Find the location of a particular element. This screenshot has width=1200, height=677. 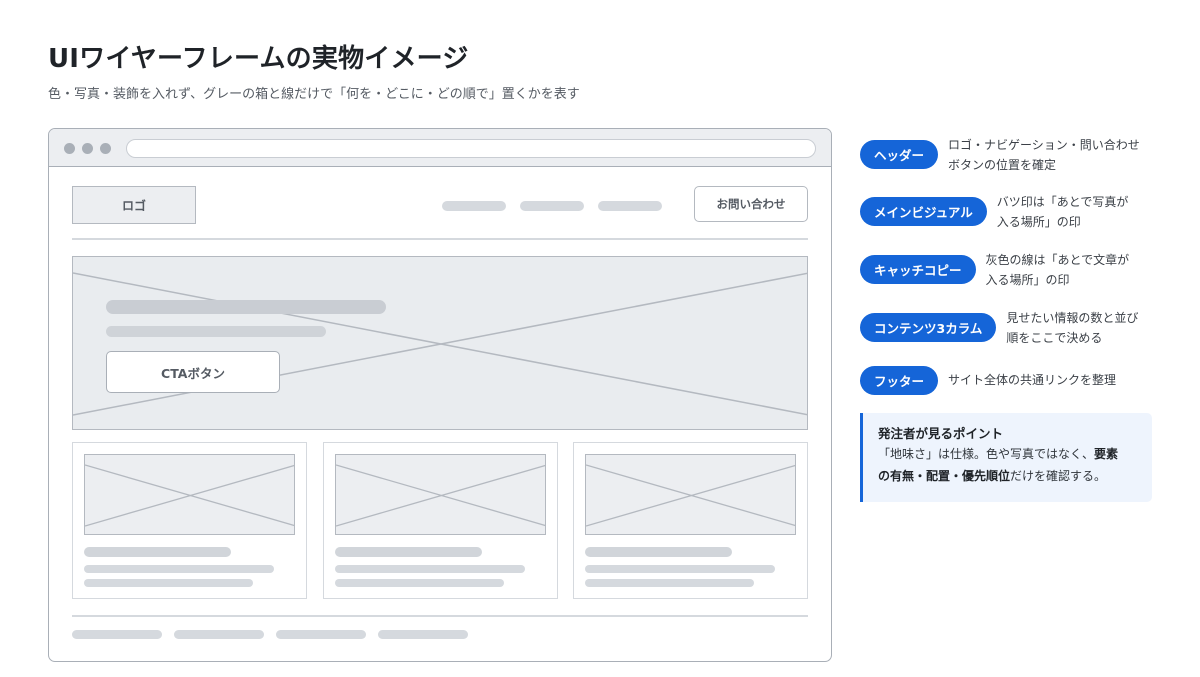

legend-badge: キャッチコピー is located at coordinates (918, 269).